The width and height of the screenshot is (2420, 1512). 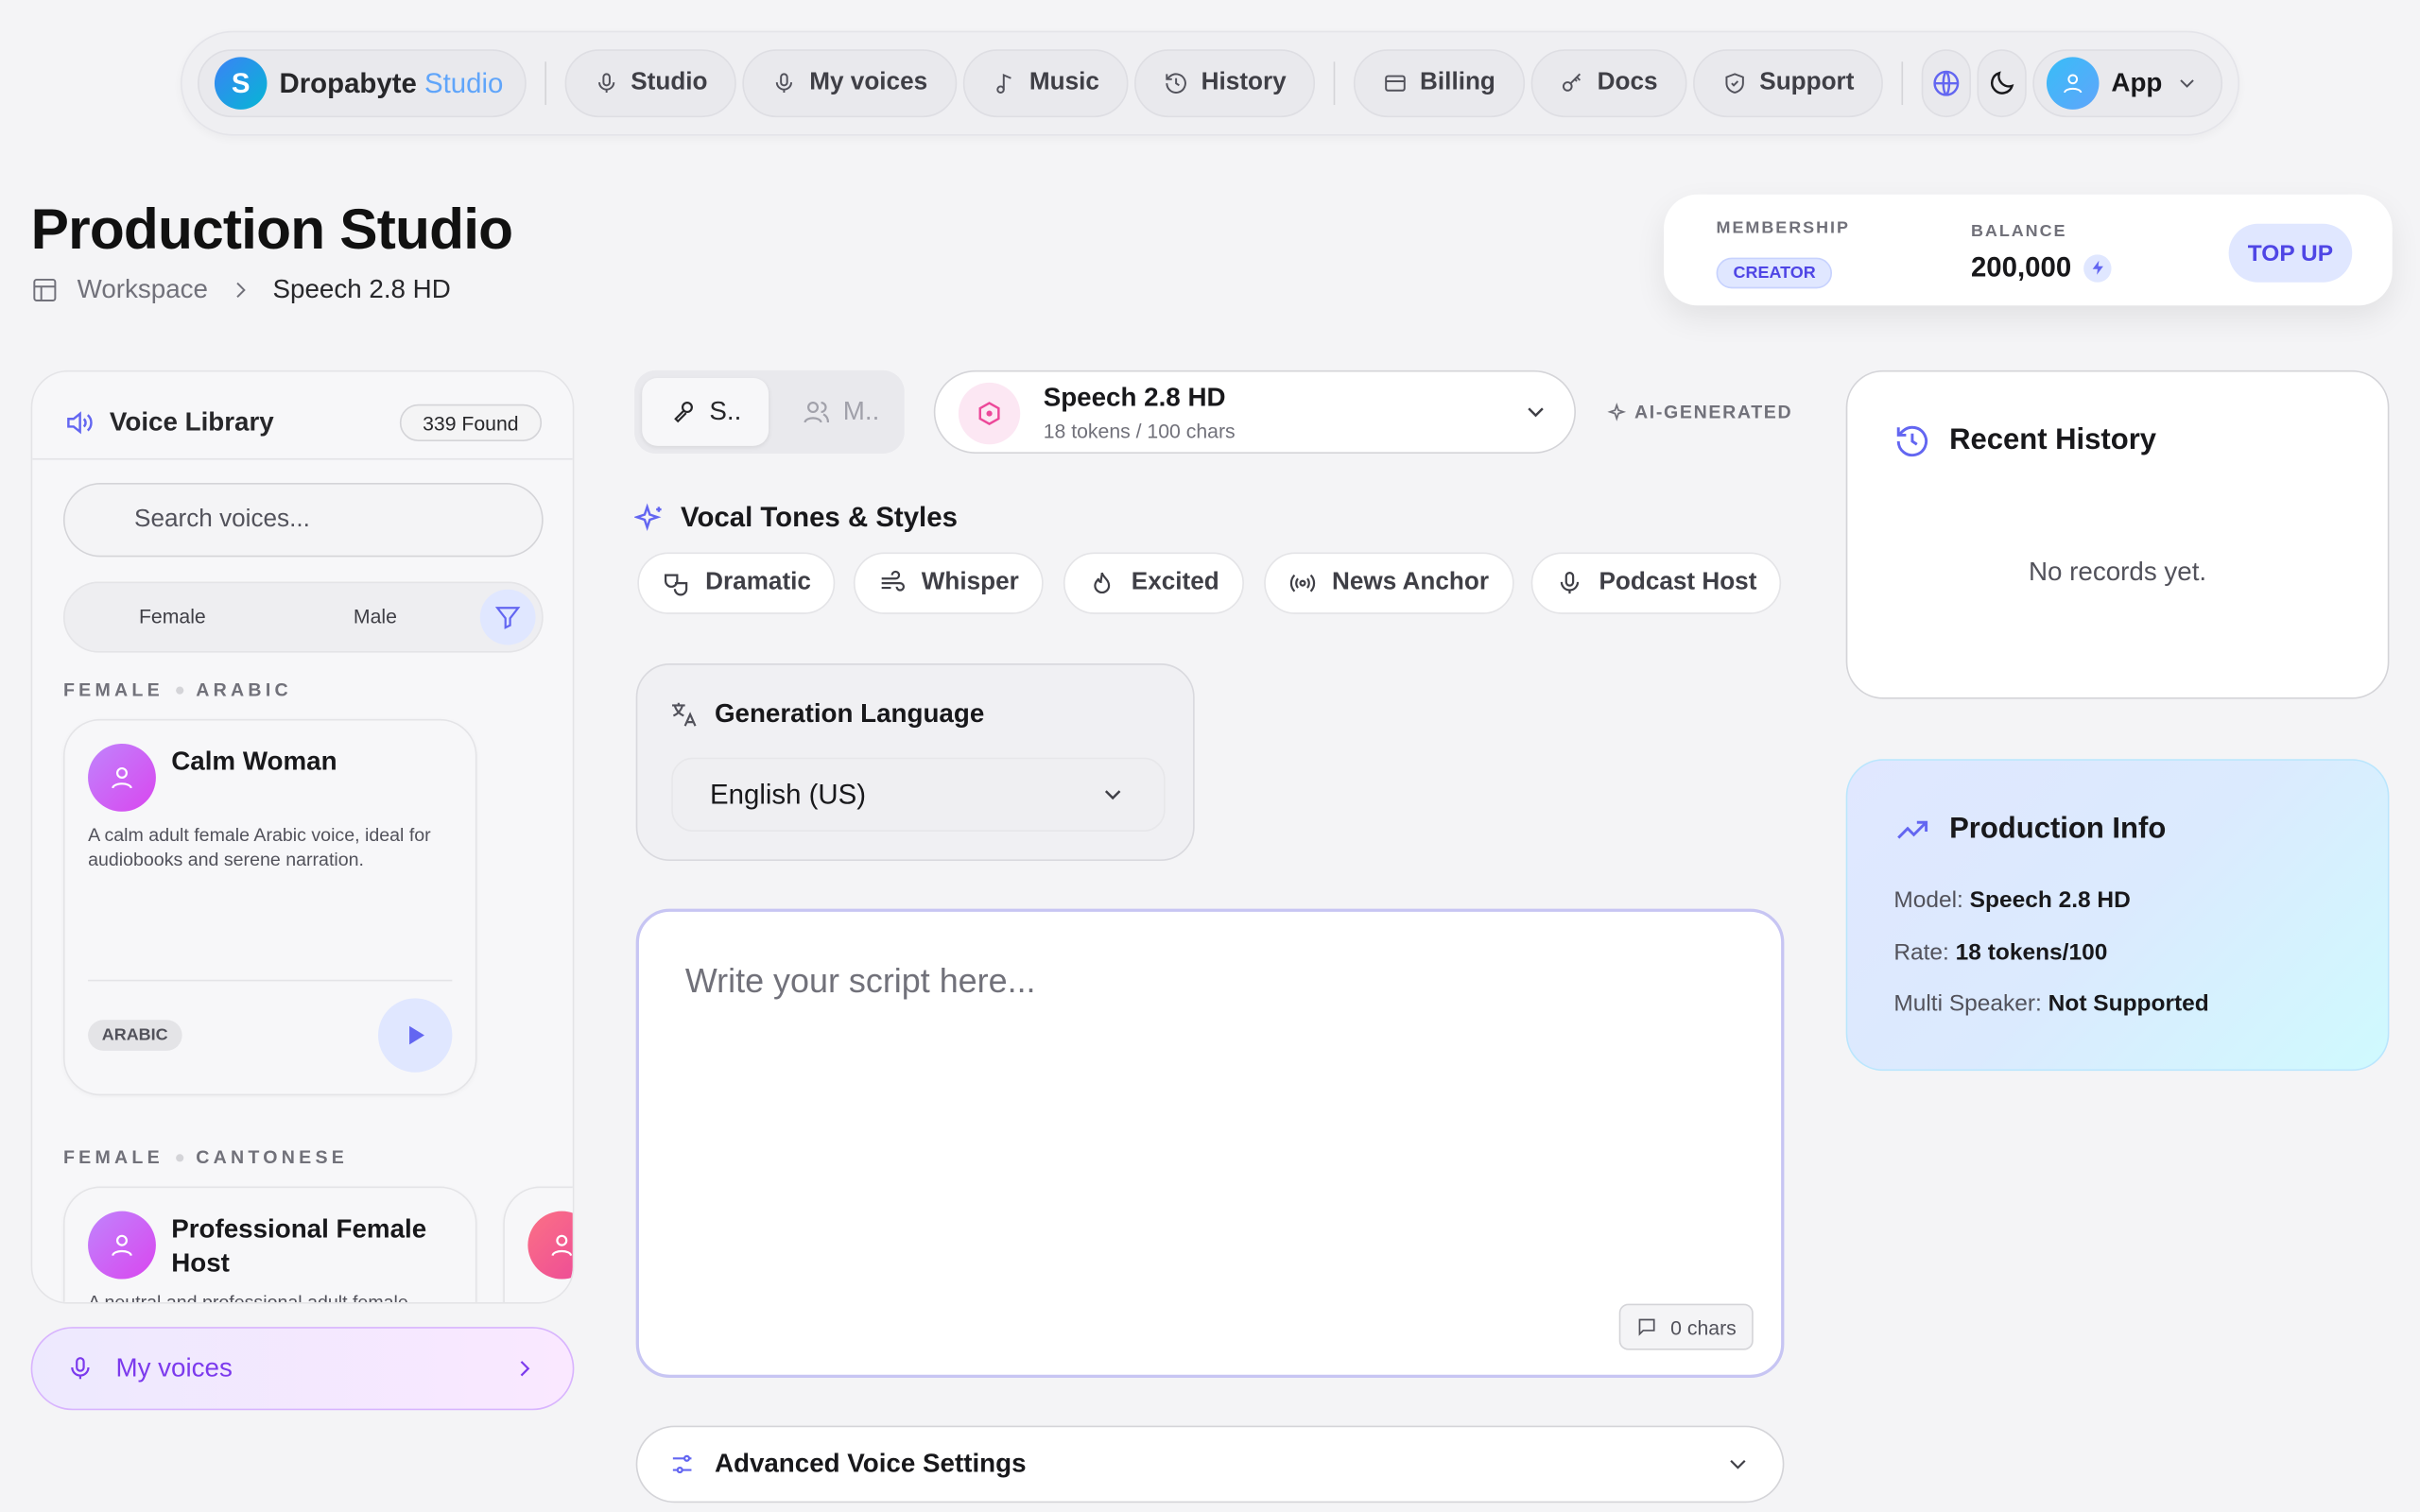 What do you see at coordinates (1678, 582) in the screenshot?
I see `tone-label: Podcast Host` at bounding box center [1678, 582].